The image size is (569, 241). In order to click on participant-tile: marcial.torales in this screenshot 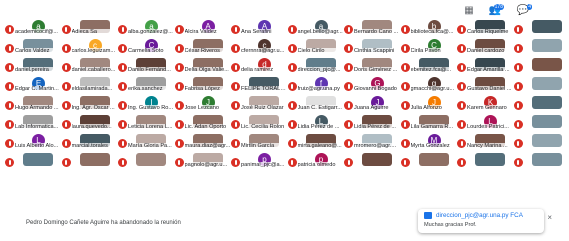, I will do `click(89, 143)`.